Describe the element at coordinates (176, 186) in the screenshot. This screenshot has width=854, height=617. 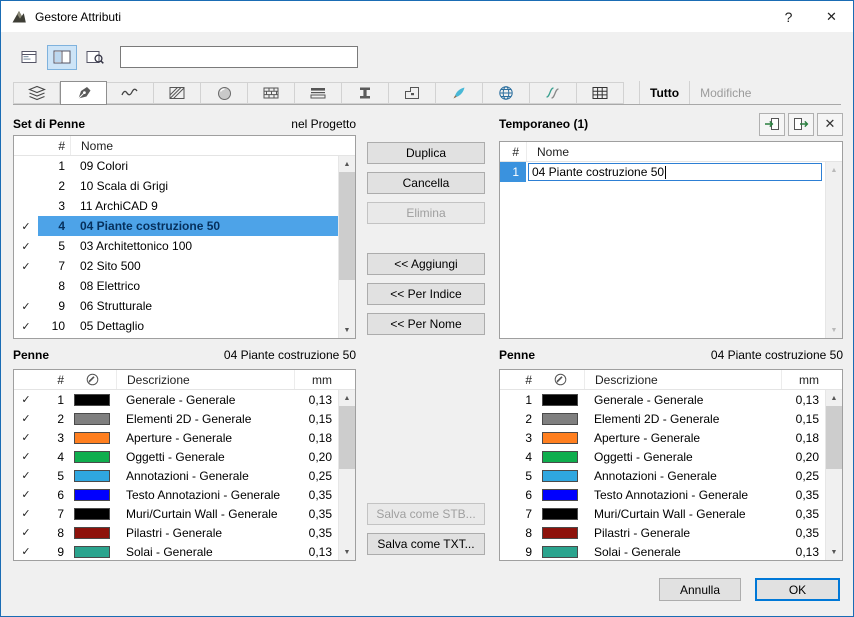
I see `pen-set-row: 2 10 Scala di Grigi` at that location.